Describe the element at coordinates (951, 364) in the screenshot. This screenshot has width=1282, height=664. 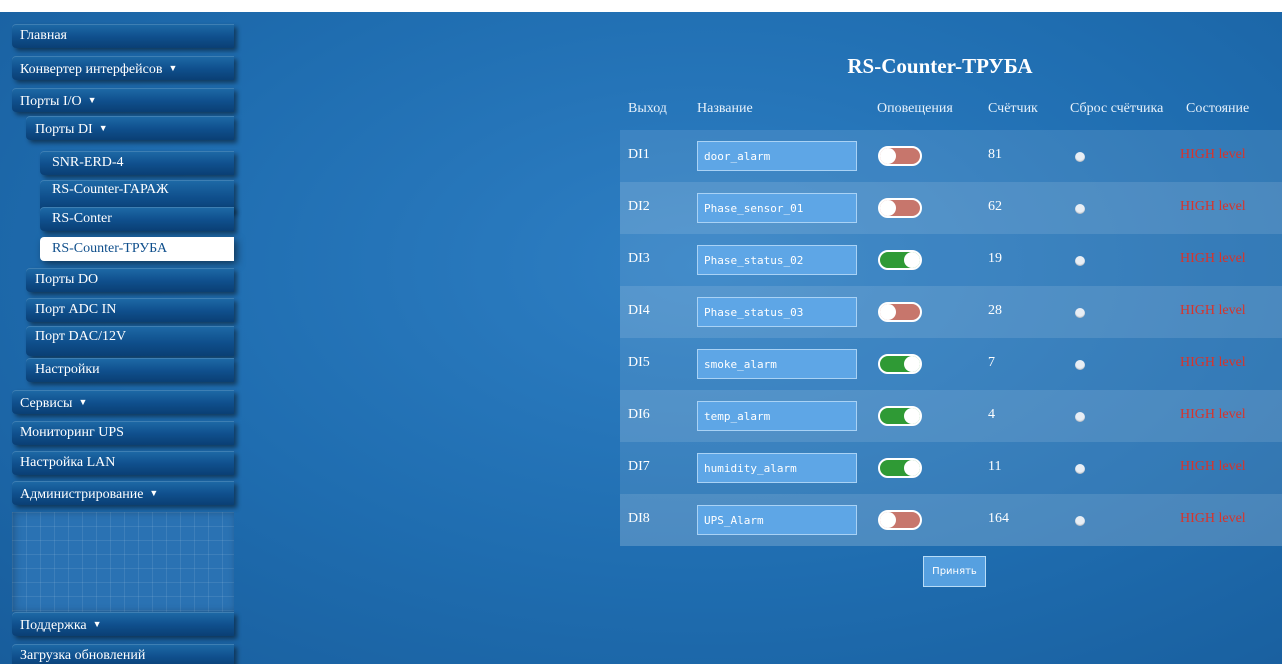
I see `table-row: DI5 7 HIGH level` at that location.